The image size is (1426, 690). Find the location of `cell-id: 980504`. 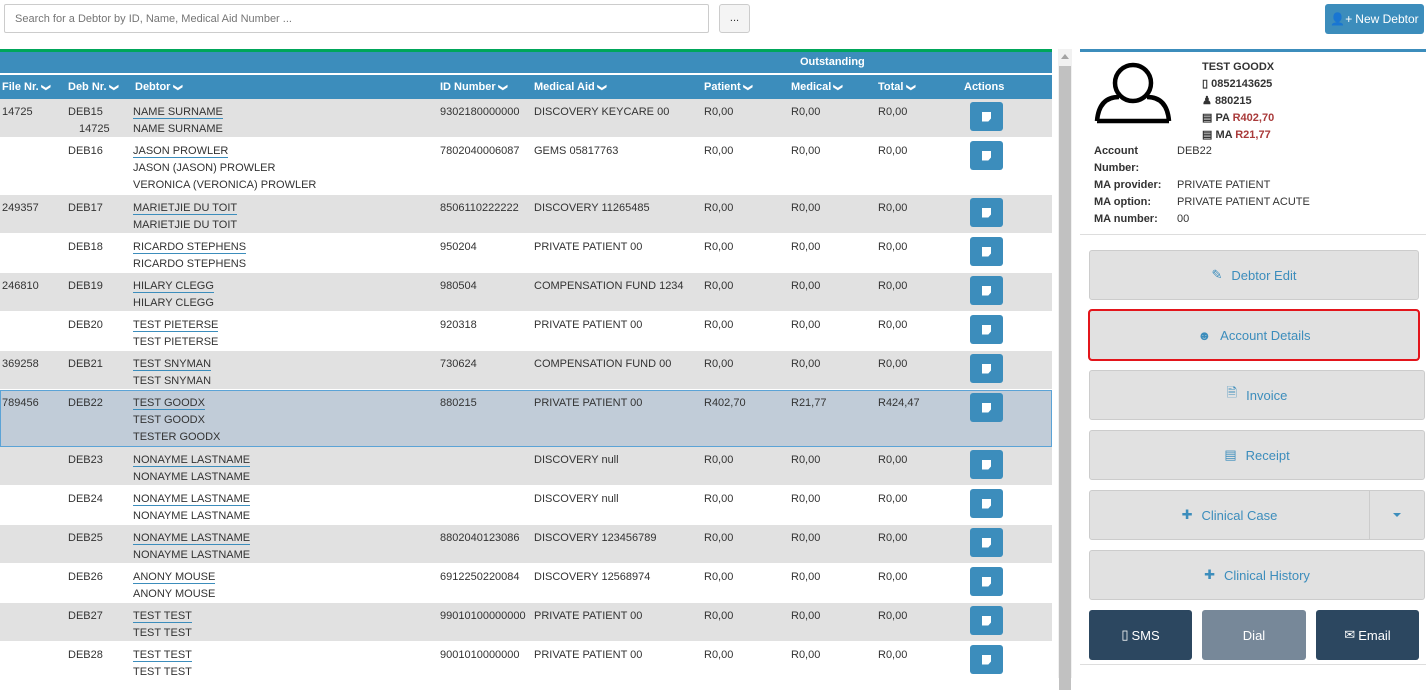

cell-id: 980504 is located at coordinates (458, 286).